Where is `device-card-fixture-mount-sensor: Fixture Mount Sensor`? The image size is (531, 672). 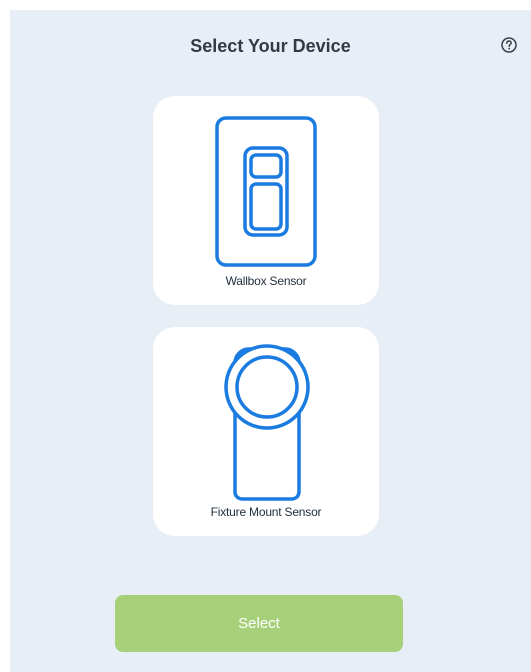 device-card-fixture-mount-sensor: Fixture Mount Sensor is located at coordinates (266, 431).